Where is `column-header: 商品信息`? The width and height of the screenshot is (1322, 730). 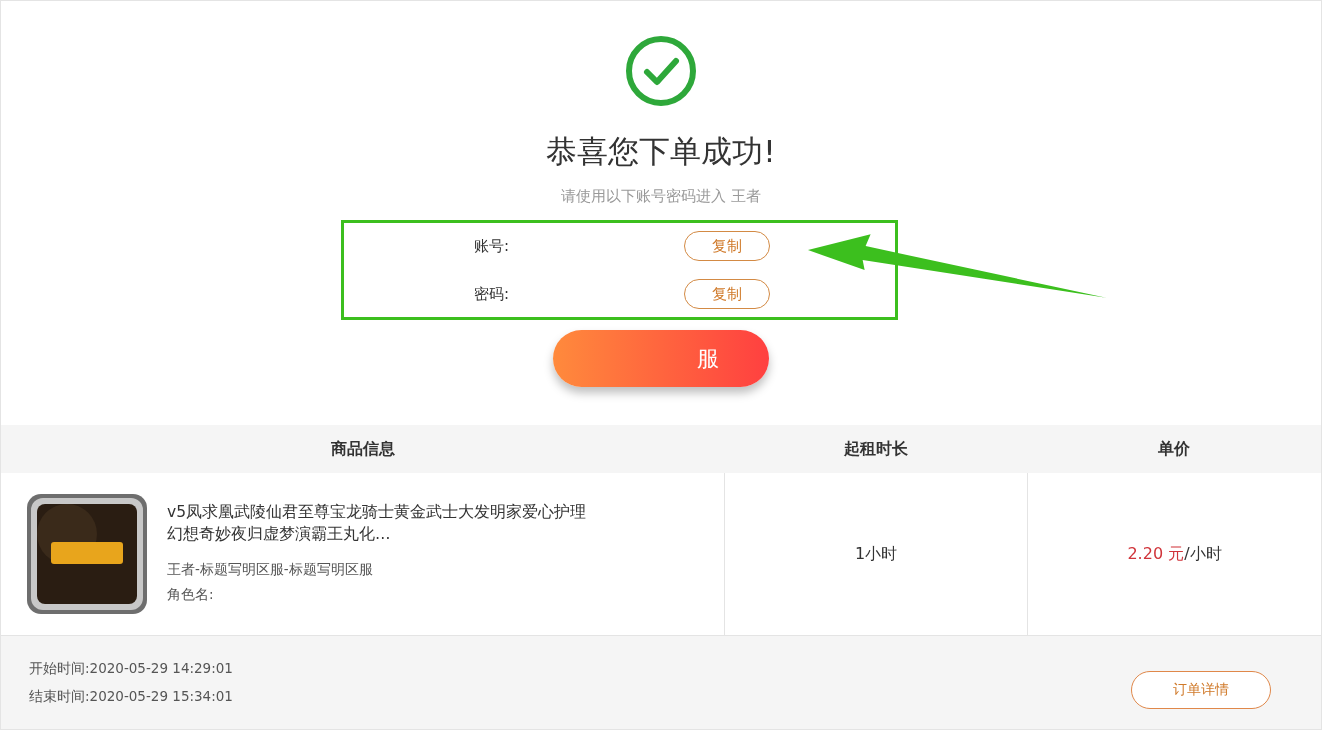
column-header: 商品信息 is located at coordinates (363, 448).